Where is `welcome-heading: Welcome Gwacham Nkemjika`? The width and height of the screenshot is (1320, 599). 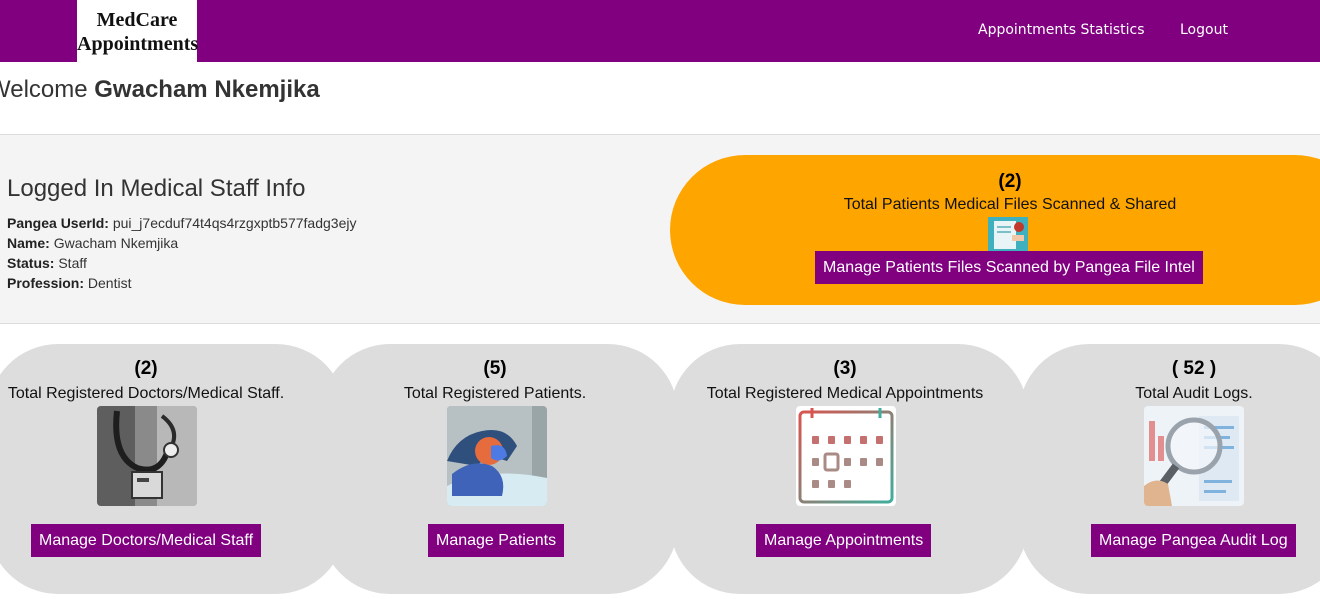 welcome-heading: Welcome Gwacham Nkemjika is located at coordinates (160, 90).